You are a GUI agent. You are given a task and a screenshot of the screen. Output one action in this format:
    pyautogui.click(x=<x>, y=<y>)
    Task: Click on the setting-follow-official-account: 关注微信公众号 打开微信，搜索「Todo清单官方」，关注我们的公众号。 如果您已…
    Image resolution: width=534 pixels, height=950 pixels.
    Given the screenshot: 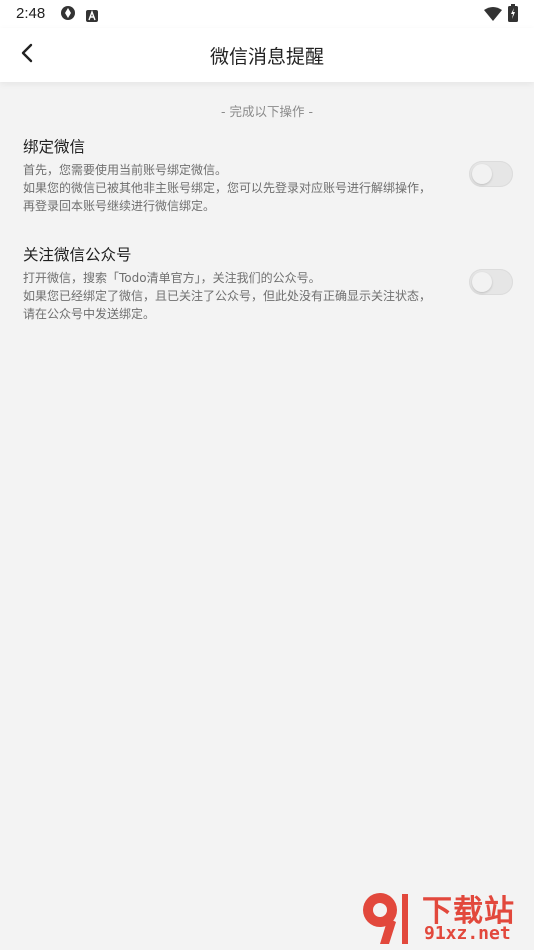 What is the action you would take?
    pyautogui.click(x=268, y=284)
    